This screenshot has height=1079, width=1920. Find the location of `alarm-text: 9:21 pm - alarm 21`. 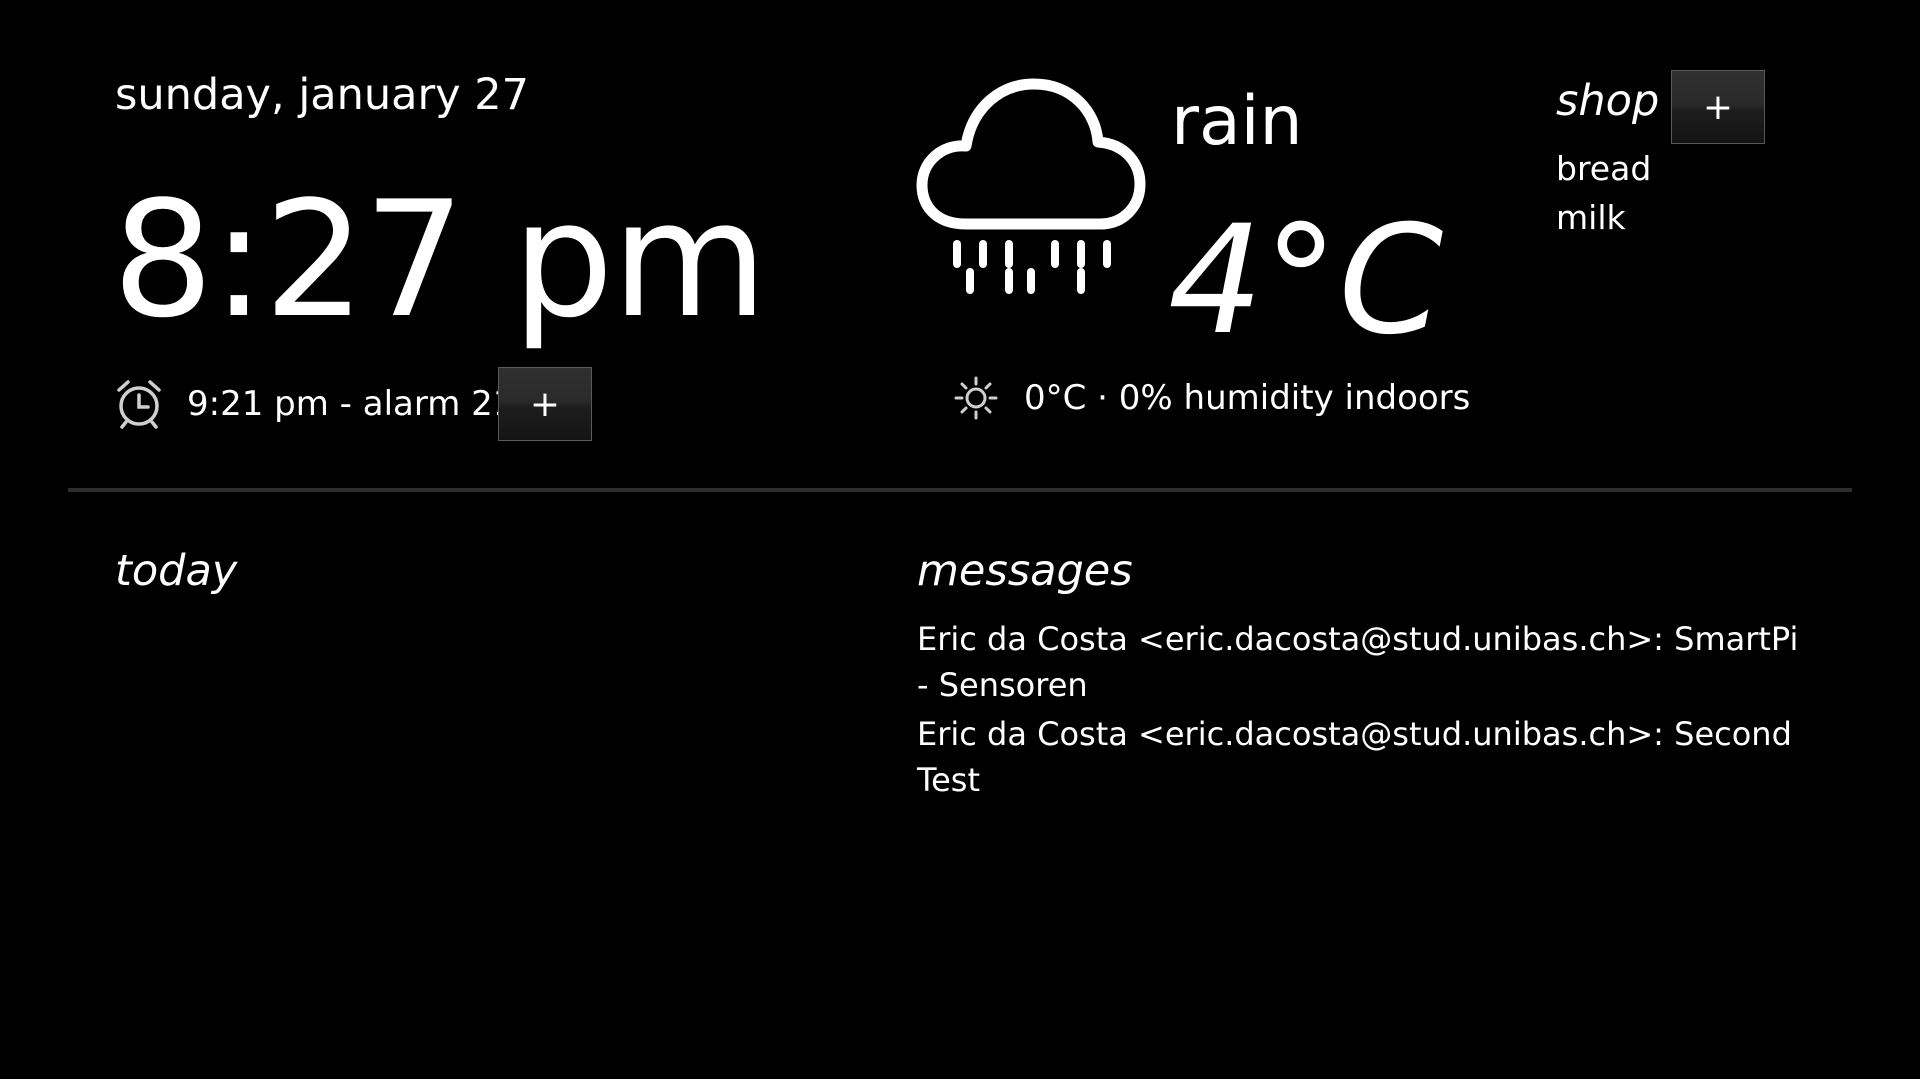

alarm-text: 9:21 pm - alarm 21 is located at coordinates (351, 404).